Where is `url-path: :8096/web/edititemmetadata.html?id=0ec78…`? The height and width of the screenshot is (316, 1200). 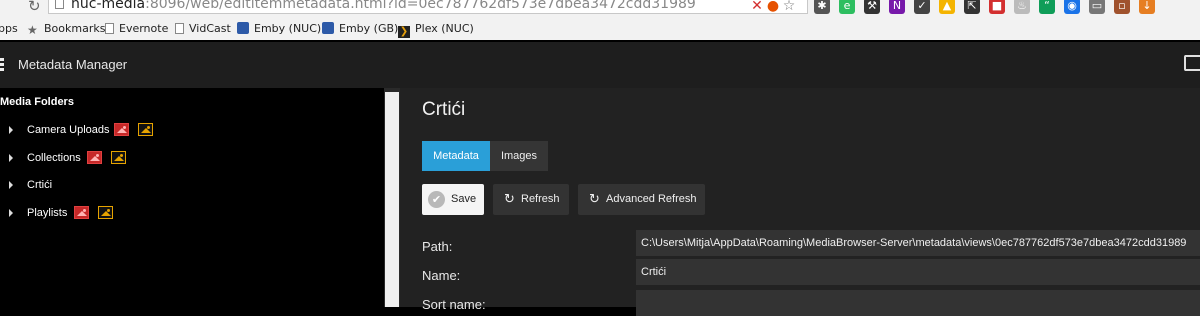 url-path: :8096/web/edititemmetadata.html?id=0ec78… is located at coordinates (420, 6).